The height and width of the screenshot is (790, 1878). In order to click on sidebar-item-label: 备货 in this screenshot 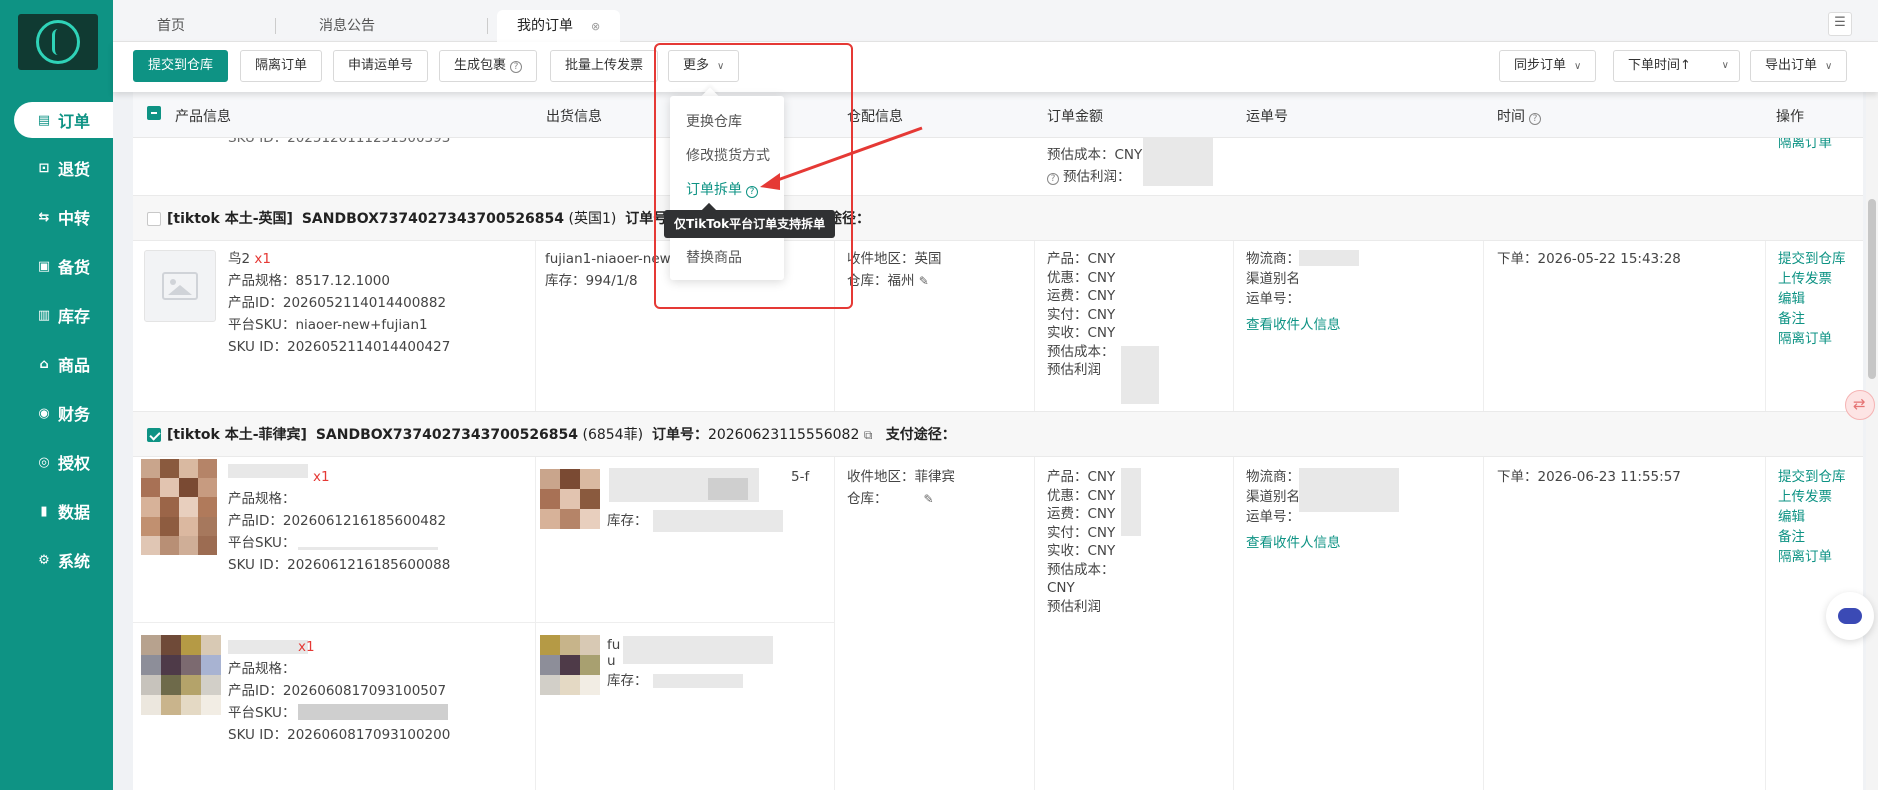, I will do `click(74, 267)`.